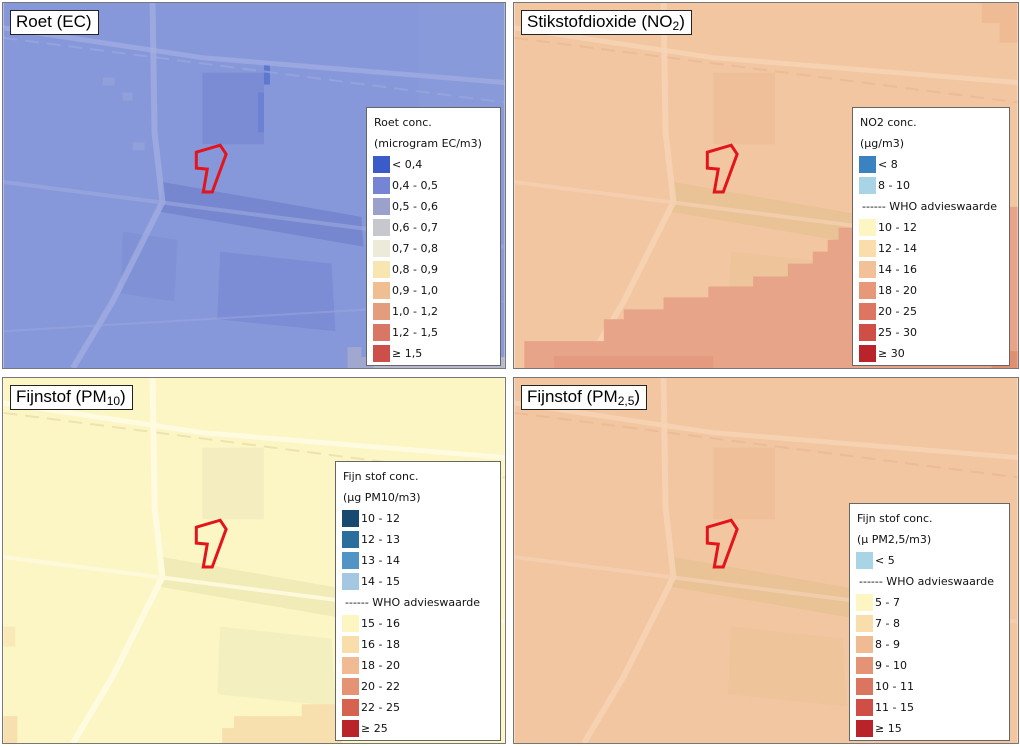  What do you see at coordinates (894, 707) in the screenshot?
I see `legend-label: 11 - 15` at bounding box center [894, 707].